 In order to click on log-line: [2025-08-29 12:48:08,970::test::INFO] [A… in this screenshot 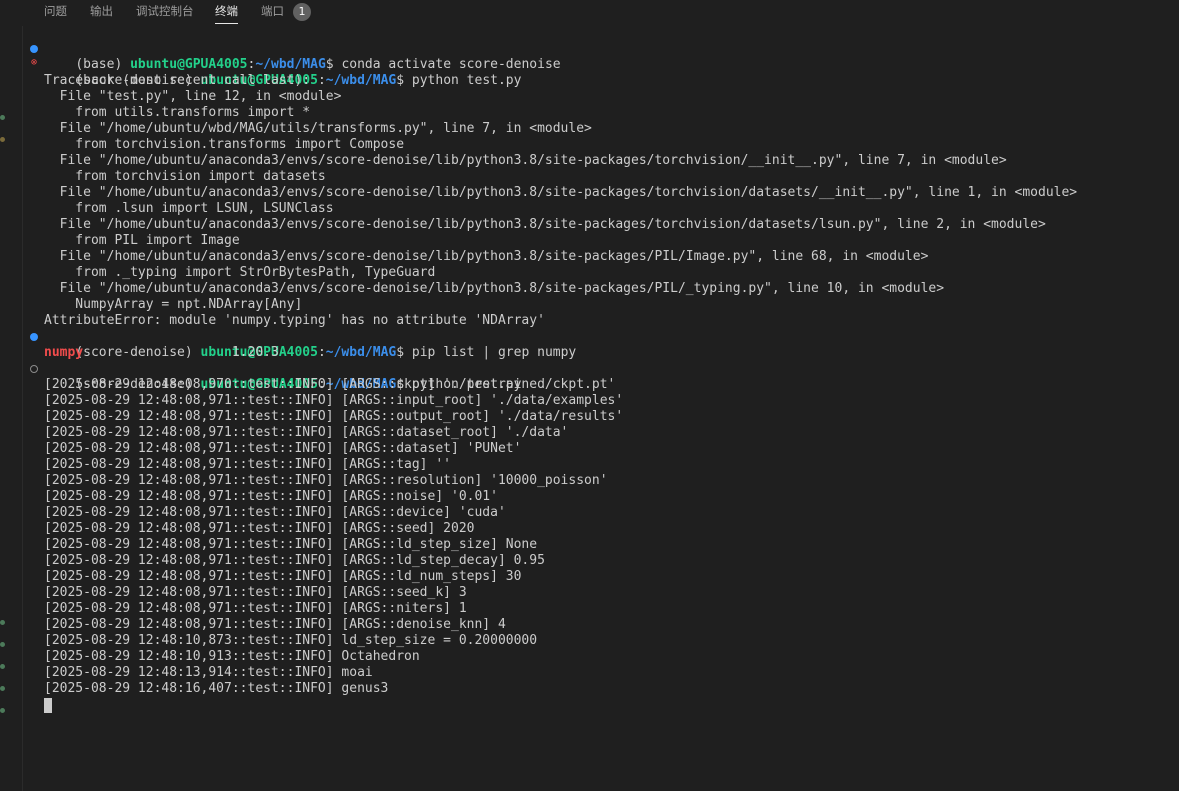, I will do `click(330, 384)`.